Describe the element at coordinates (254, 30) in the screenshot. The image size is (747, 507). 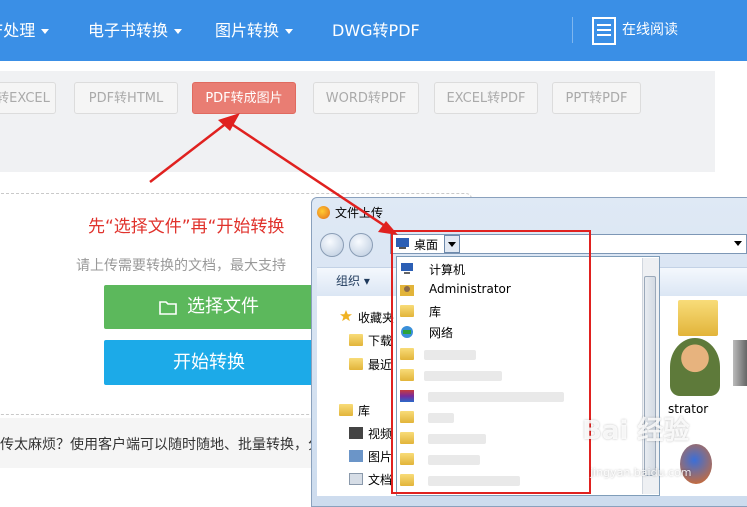
I see `nav-item-image: 图片转换` at that location.